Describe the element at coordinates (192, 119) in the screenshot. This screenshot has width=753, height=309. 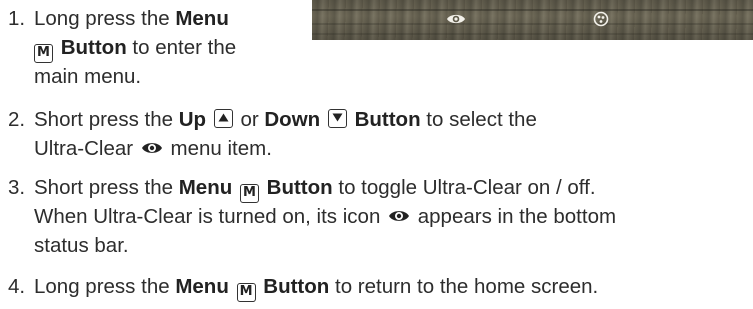
I see `up-label: Up` at that location.